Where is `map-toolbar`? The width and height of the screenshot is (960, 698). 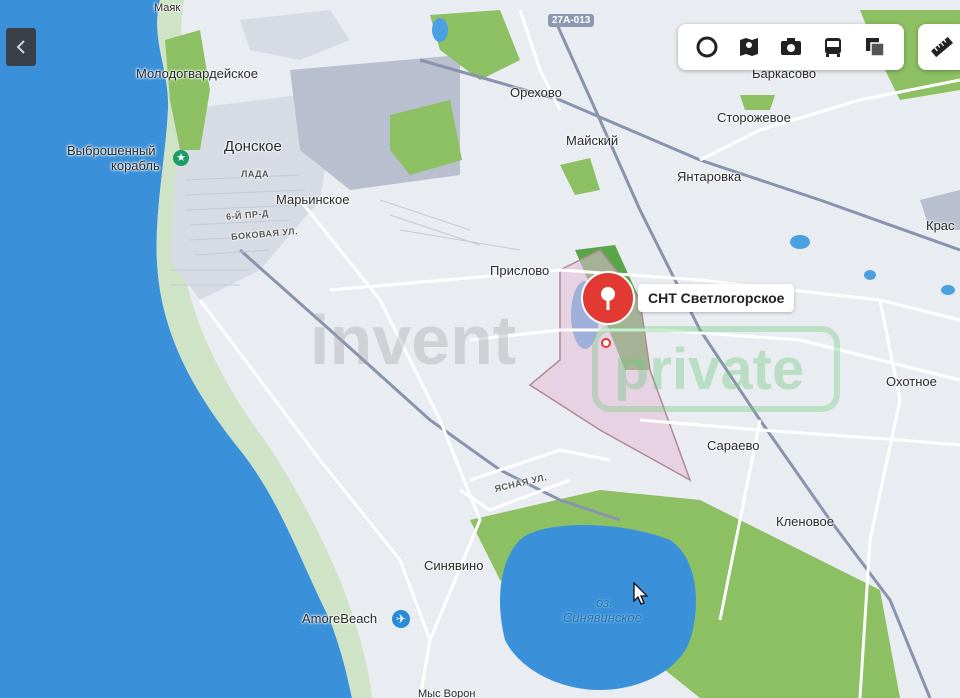 map-toolbar is located at coordinates (791, 47).